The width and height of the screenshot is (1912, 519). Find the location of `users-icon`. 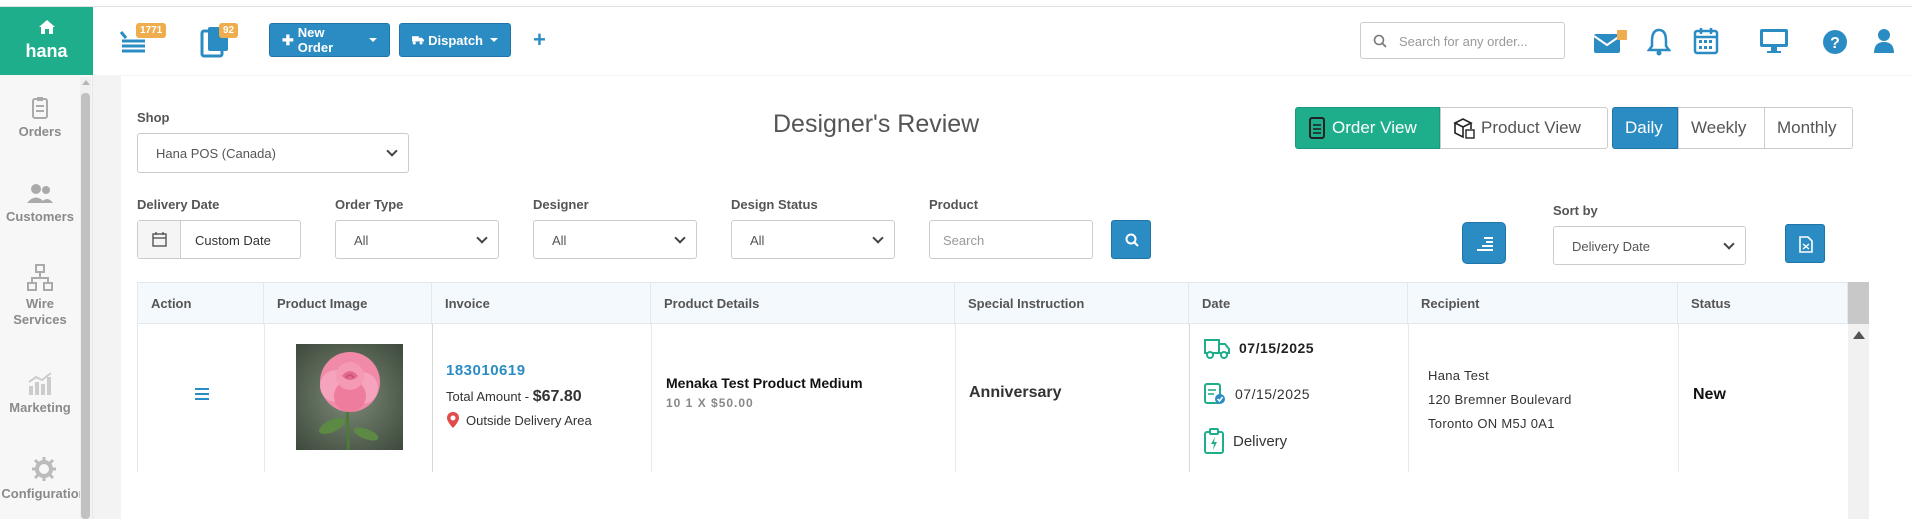

users-icon is located at coordinates (40, 193).